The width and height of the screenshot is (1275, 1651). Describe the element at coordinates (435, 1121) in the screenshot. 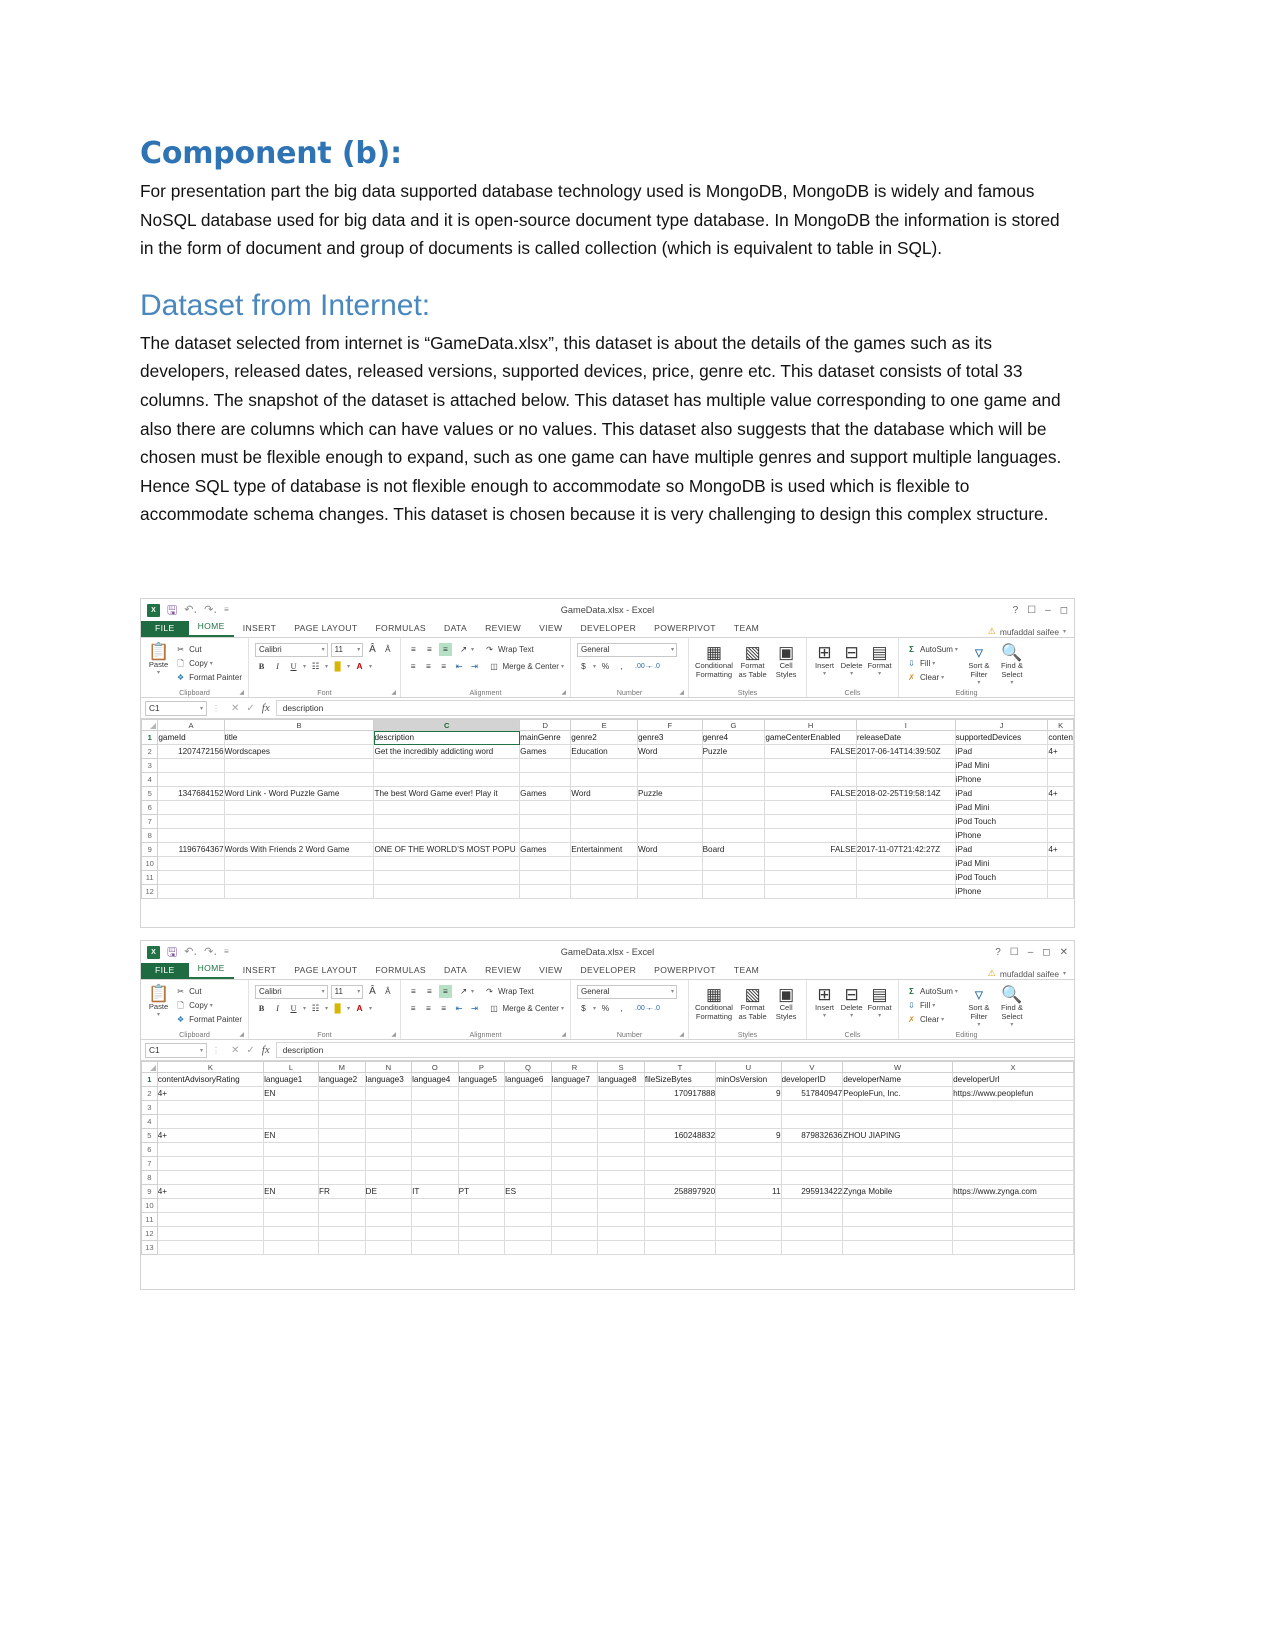

I see `cell-O4` at that location.